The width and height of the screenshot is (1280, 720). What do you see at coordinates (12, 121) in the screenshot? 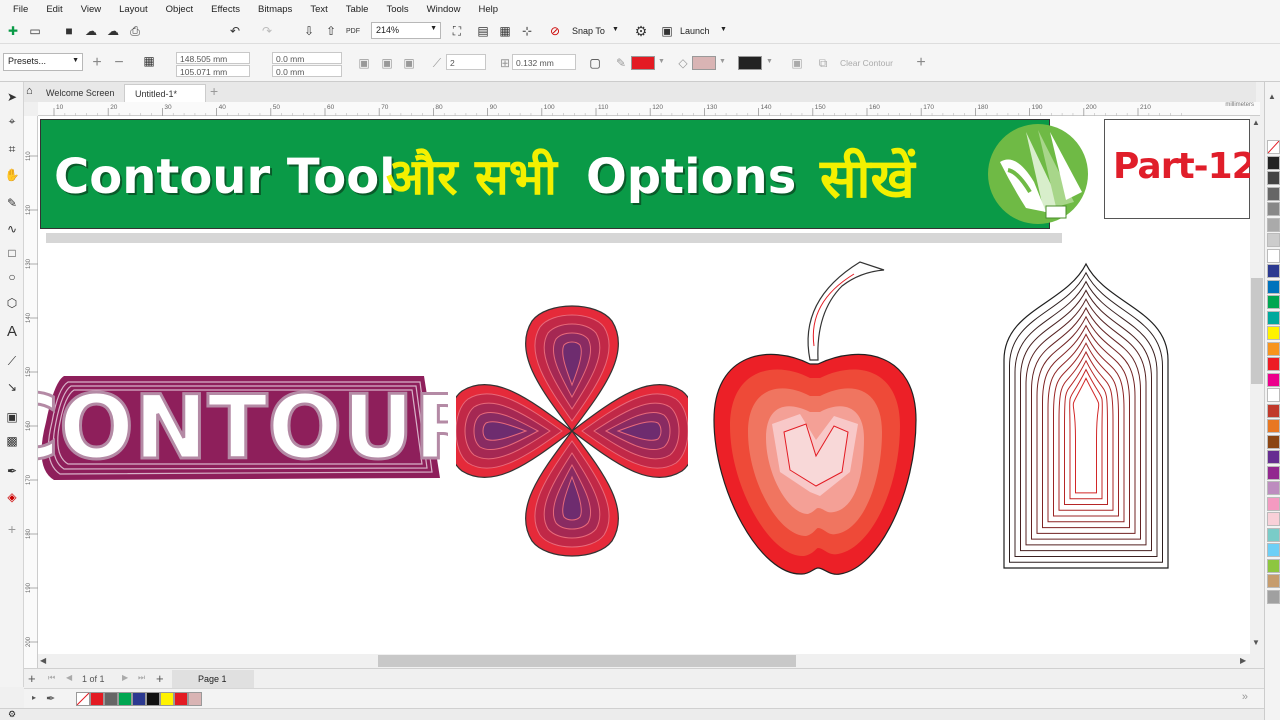
I see `shape-tool-icon: ⌖` at bounding box center [12, 121].